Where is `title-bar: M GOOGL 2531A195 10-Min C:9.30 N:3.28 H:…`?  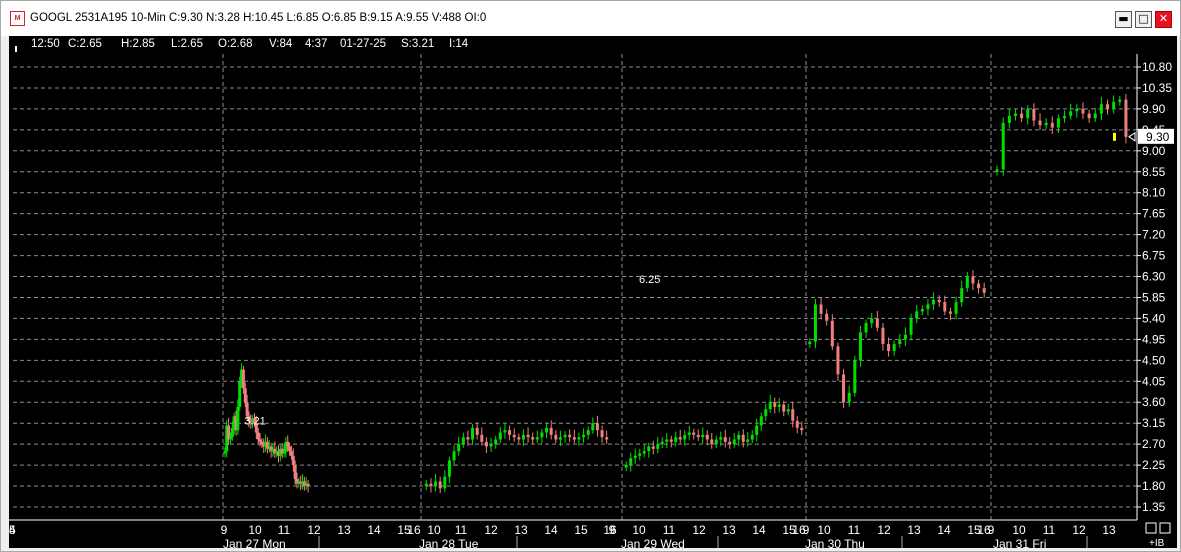 title-bar: M GOOGL 2531A195 10-Min C:9.30 N:3.28 H:… is located at coordinates (590, 18).